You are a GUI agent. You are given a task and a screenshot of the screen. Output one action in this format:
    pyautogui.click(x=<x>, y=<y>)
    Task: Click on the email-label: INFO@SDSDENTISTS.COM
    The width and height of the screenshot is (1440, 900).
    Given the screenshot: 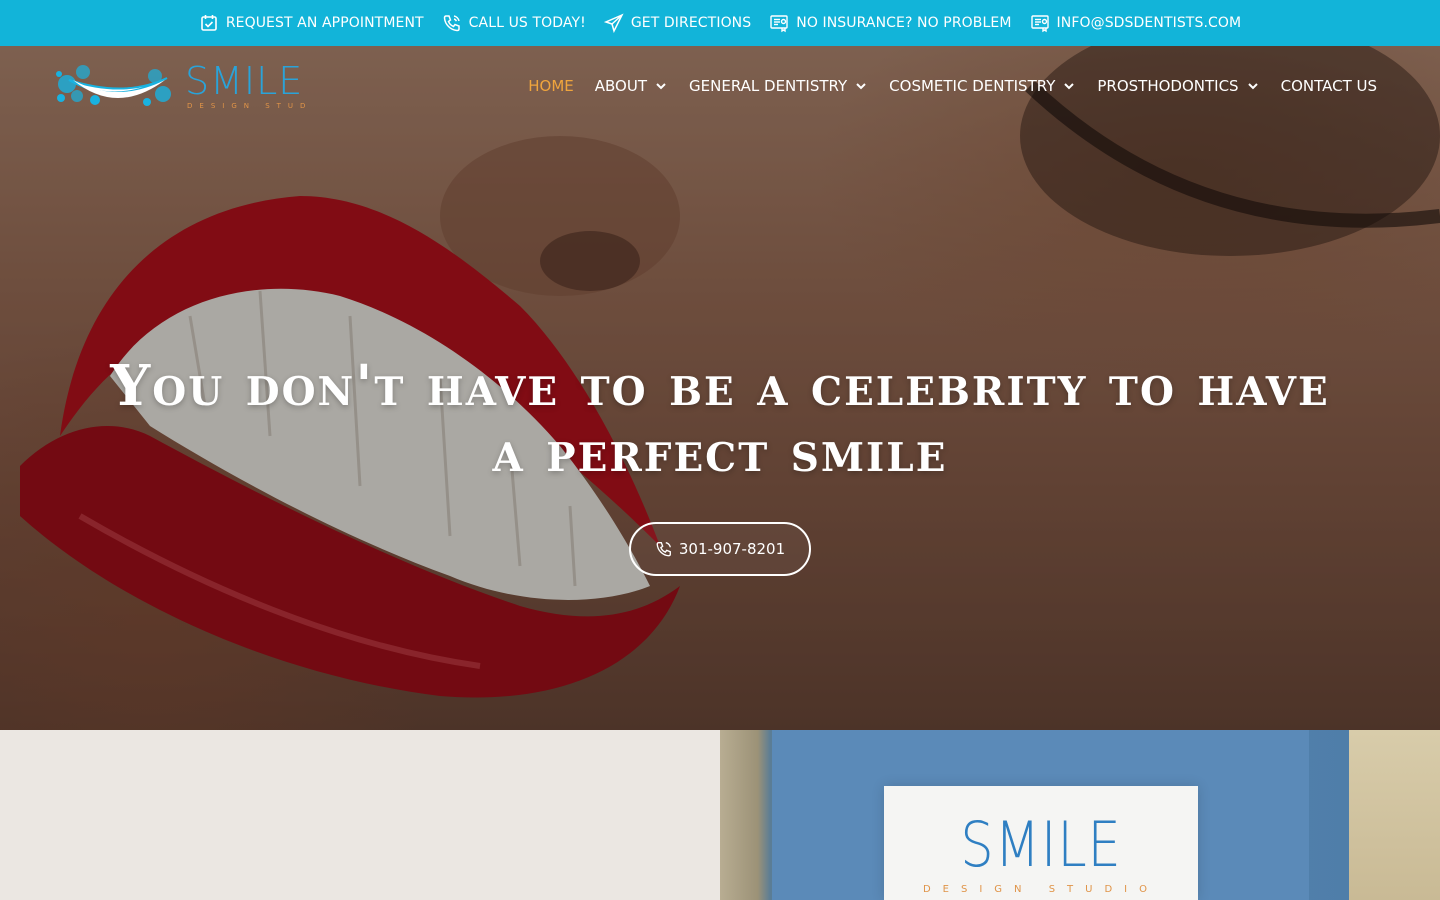 What is the action you would take?
    pyautogui.click(x=1149, y=23)
    